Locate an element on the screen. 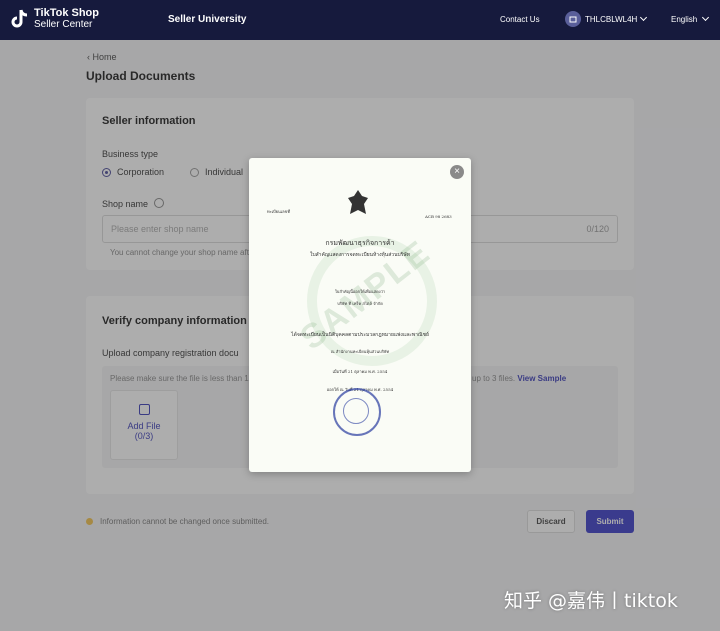 Image resolution: width=720 pixels, height=631 pixels. avatar is located at coordinates (573, 19).